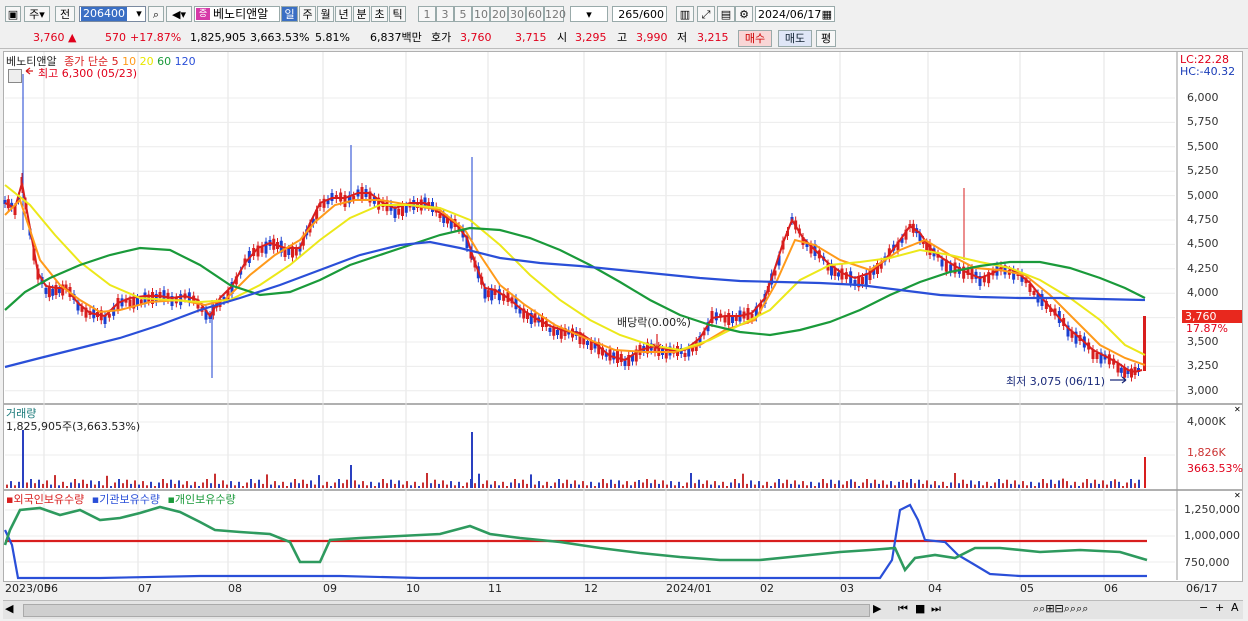 This screenshot has height=621, width=1248. What do you see at coordinates (1118, 380) in the screenshot?
I see `low-arrow-icon` at bounding box center [1118, 380].